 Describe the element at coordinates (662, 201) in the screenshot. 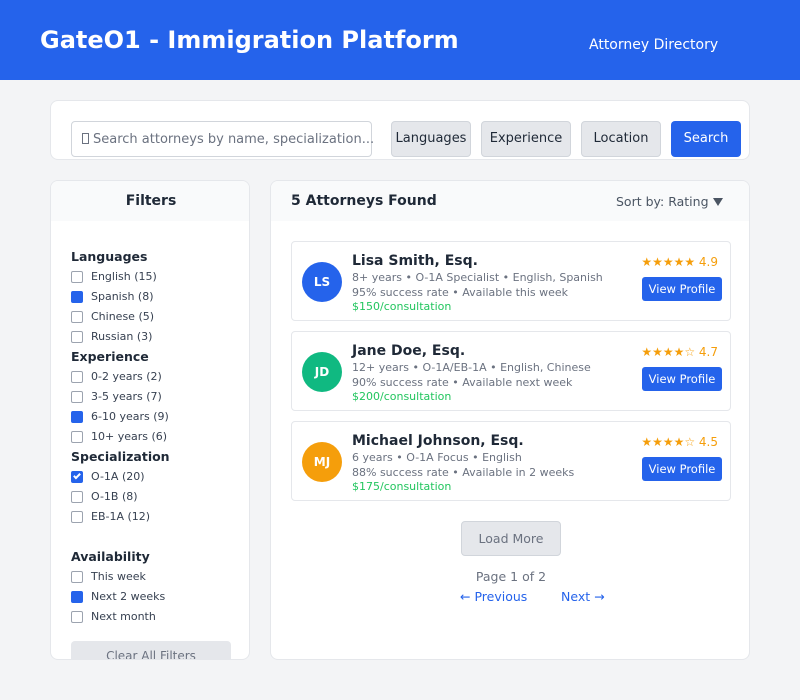

I see `sort-dropdown-label: Sort by: Rating` at that location.